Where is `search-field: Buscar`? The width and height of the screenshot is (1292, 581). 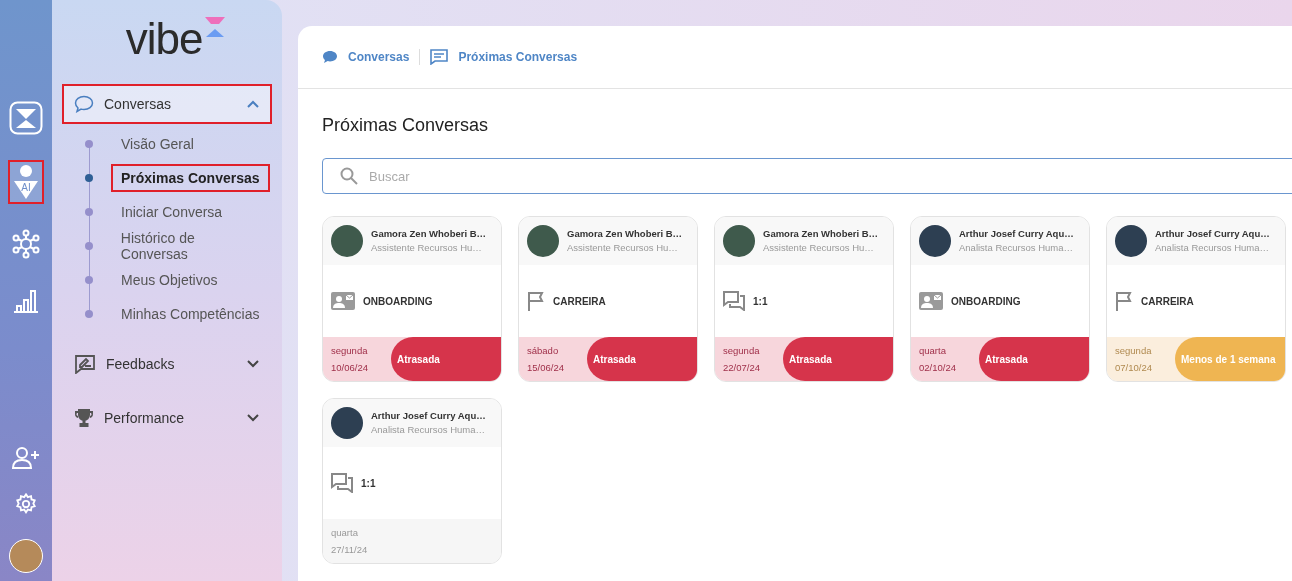
search-field: Buscar is located at coordinates (807, 176).